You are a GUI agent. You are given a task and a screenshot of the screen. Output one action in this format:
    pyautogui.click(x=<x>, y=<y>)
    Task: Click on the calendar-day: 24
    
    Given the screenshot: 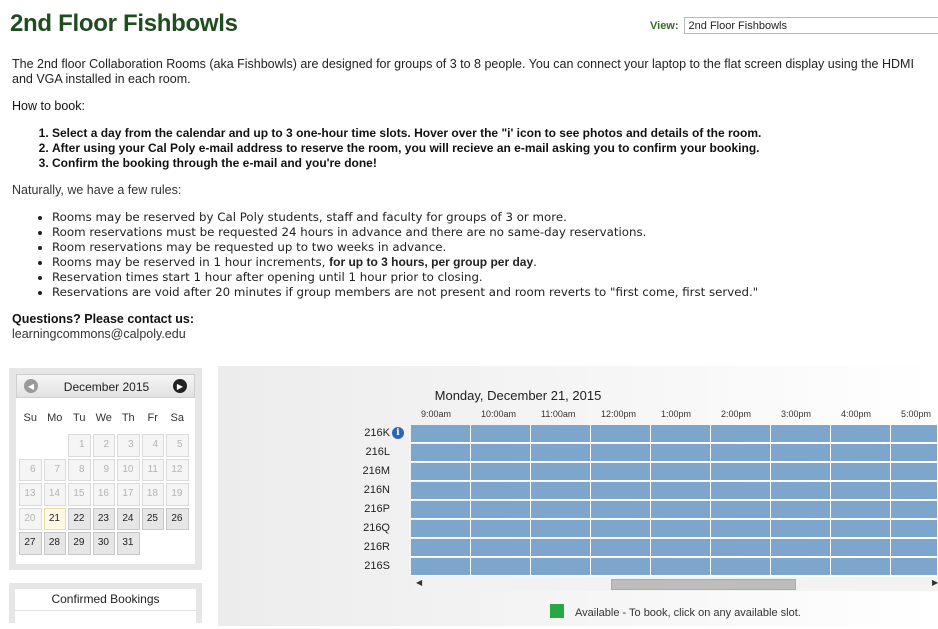 What is the action you would take?
    pyautogui.click(x=128, y=518)
    